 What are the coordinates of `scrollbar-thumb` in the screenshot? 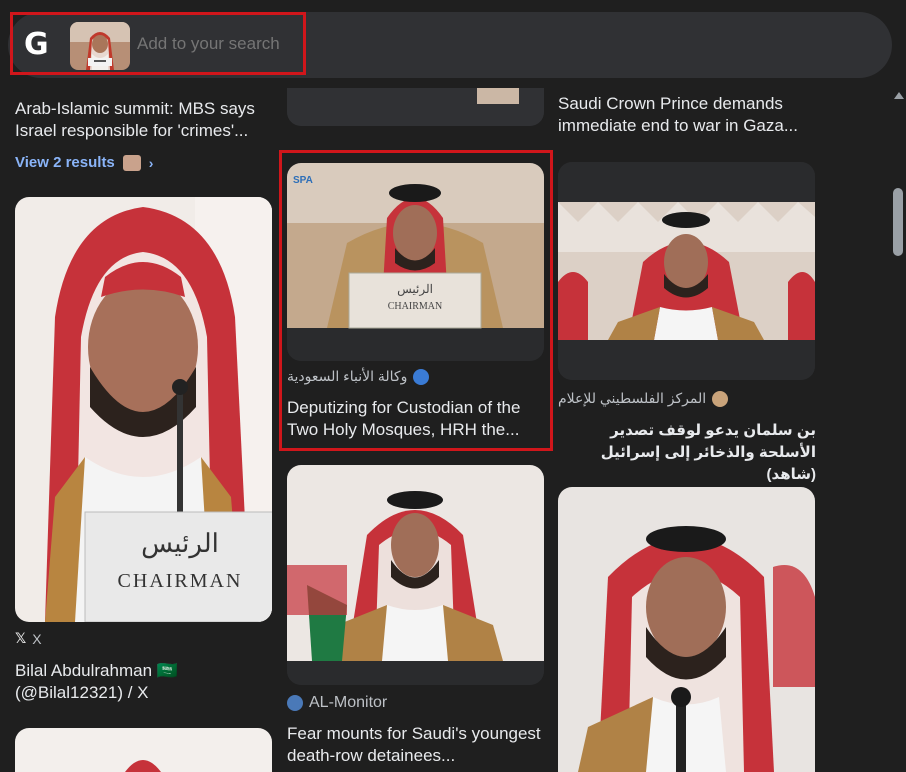 It's located at (898, 222).